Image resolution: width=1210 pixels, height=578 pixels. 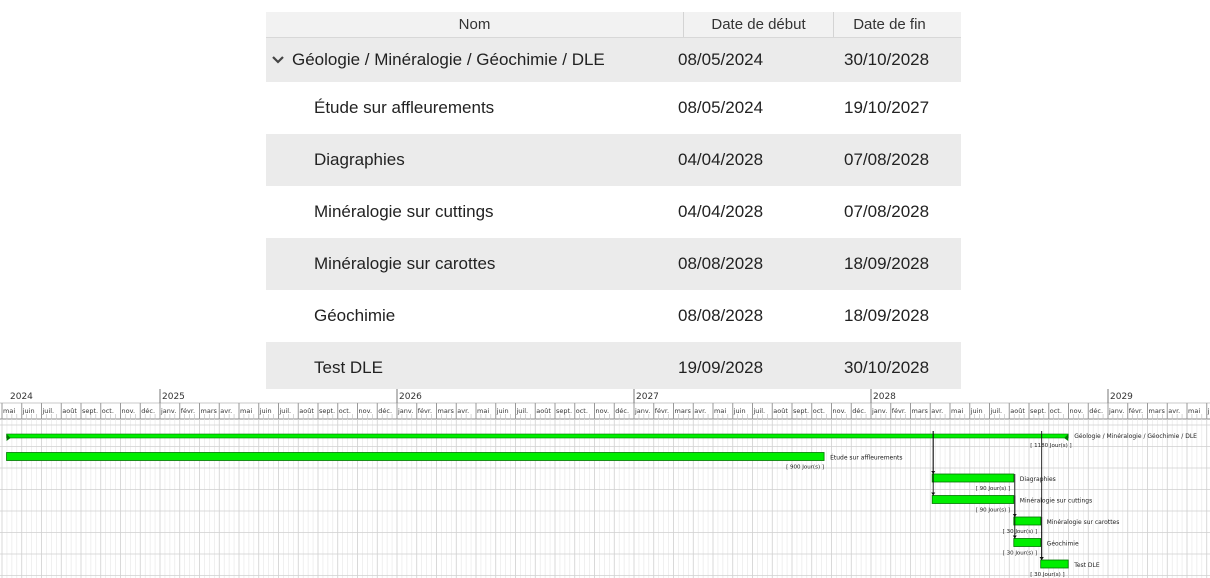 What do you see at coordinates (721, 367) in the screenshot?
I see `task-start-date: 19/09/2028` at bounding box center [721, 367].